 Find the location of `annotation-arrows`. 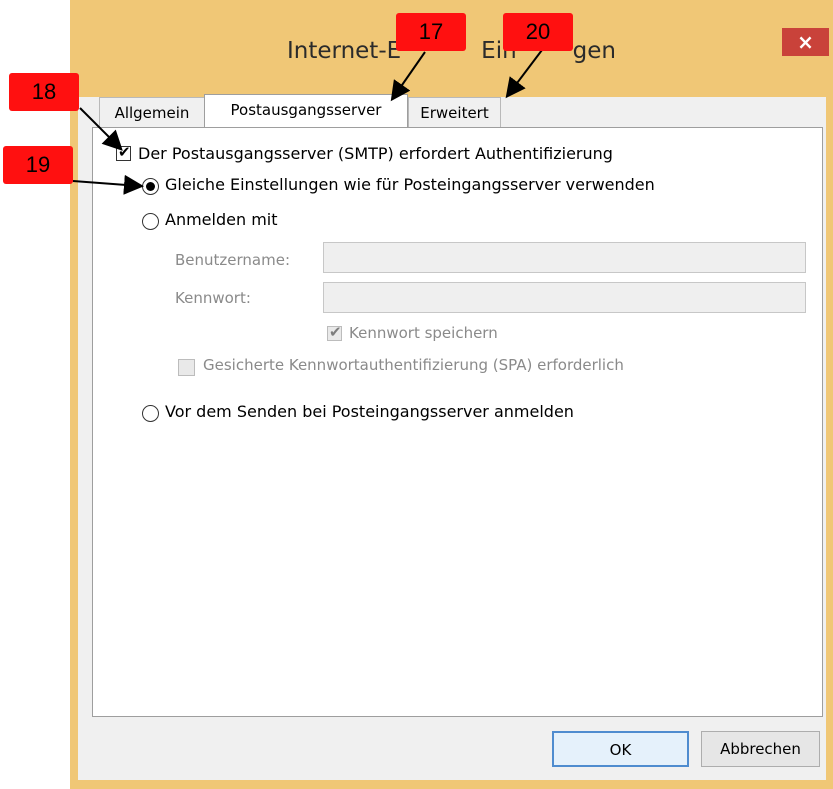

annotation-arrows is located at coordinates (307, 122).